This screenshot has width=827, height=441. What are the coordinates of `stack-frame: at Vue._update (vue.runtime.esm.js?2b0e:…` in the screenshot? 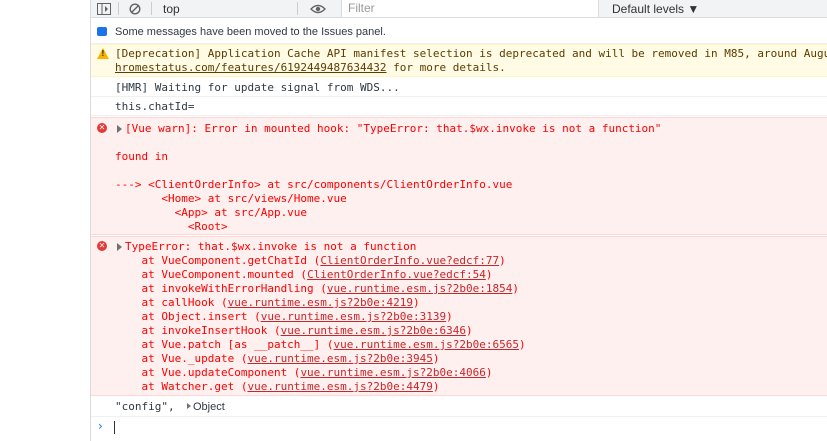 It's located at (277, 359).